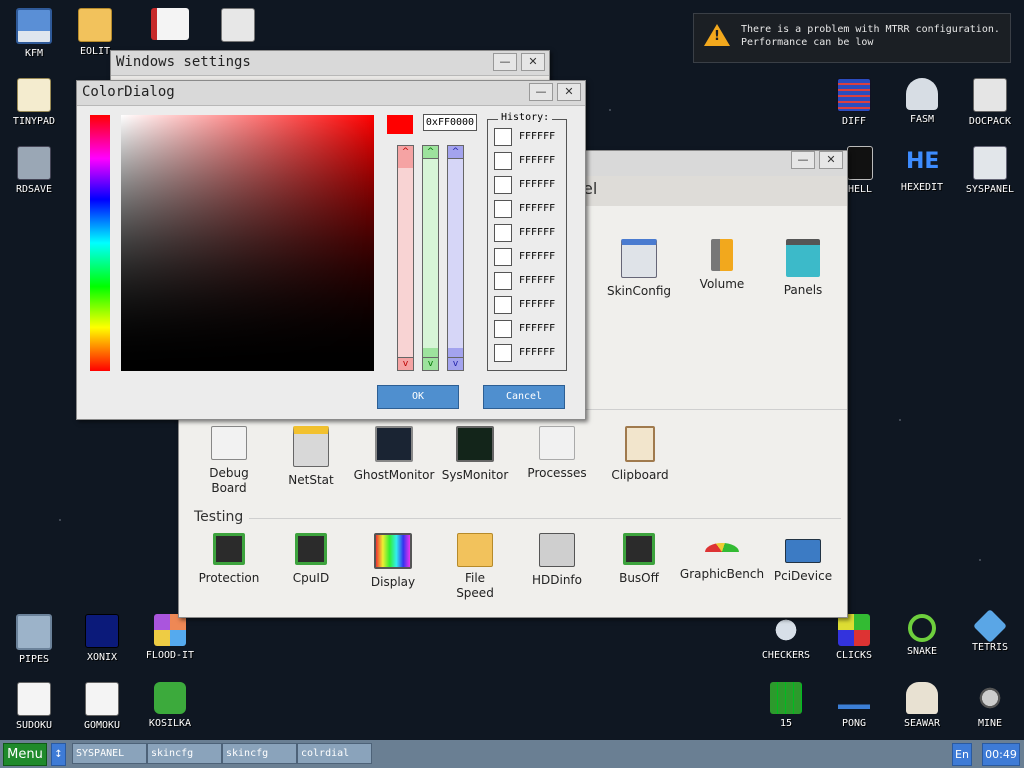 The height and width of the screenshot is (768, 1024). Describe the element at coordinates (639, 269) in the screenshot. I see `app-skinconfig: SkinConfig` at that location.